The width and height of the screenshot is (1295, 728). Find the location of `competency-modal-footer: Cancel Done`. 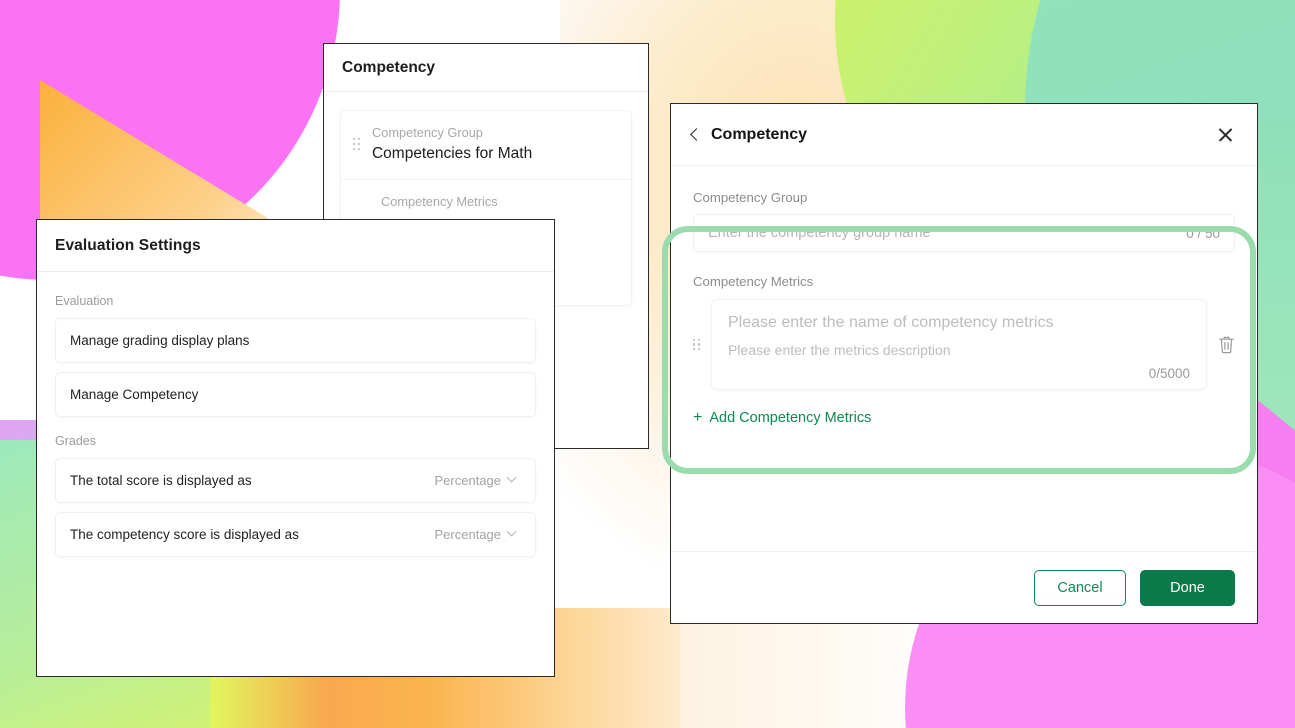

competency-modal-footer: Cancel Done is located at coordinates (964, 587).